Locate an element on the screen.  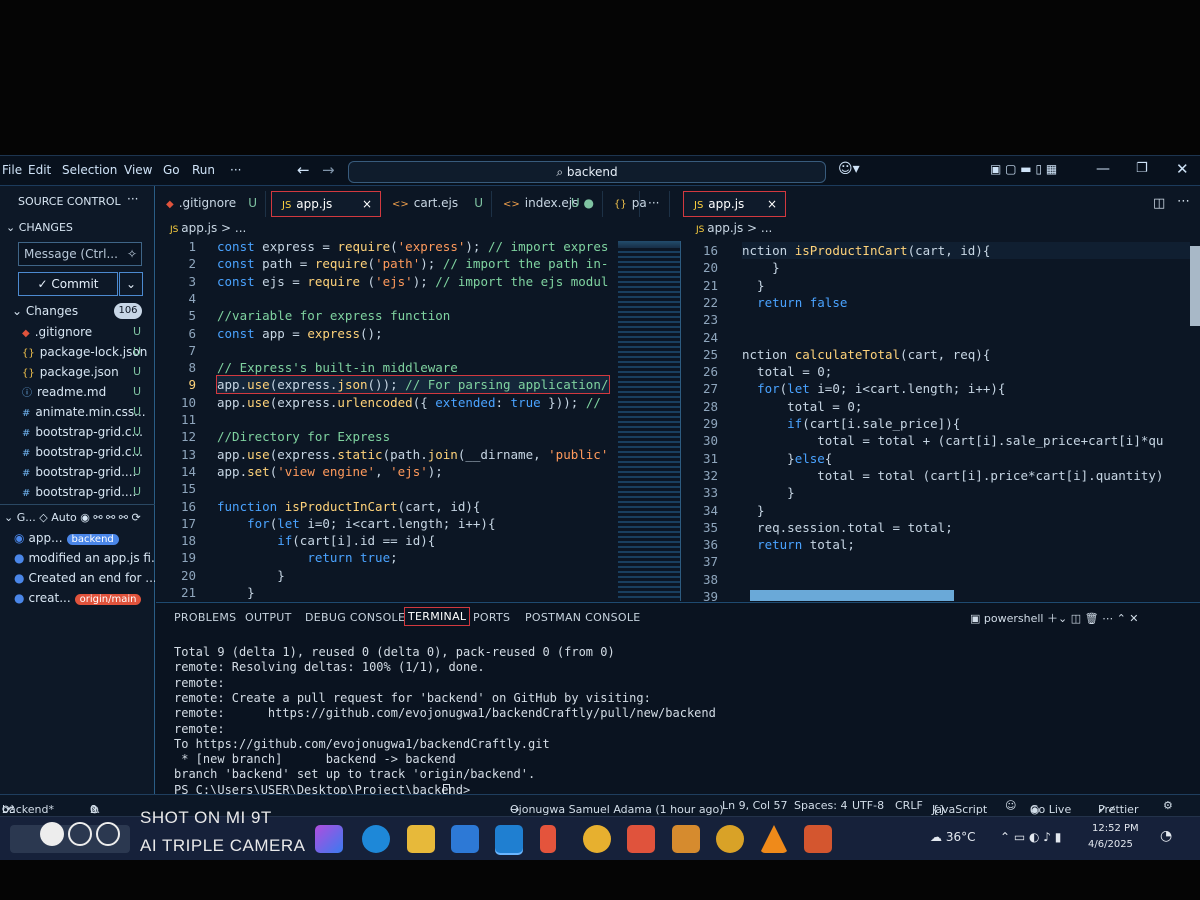
more-icon: ··· is located at coordinates (132, 199).